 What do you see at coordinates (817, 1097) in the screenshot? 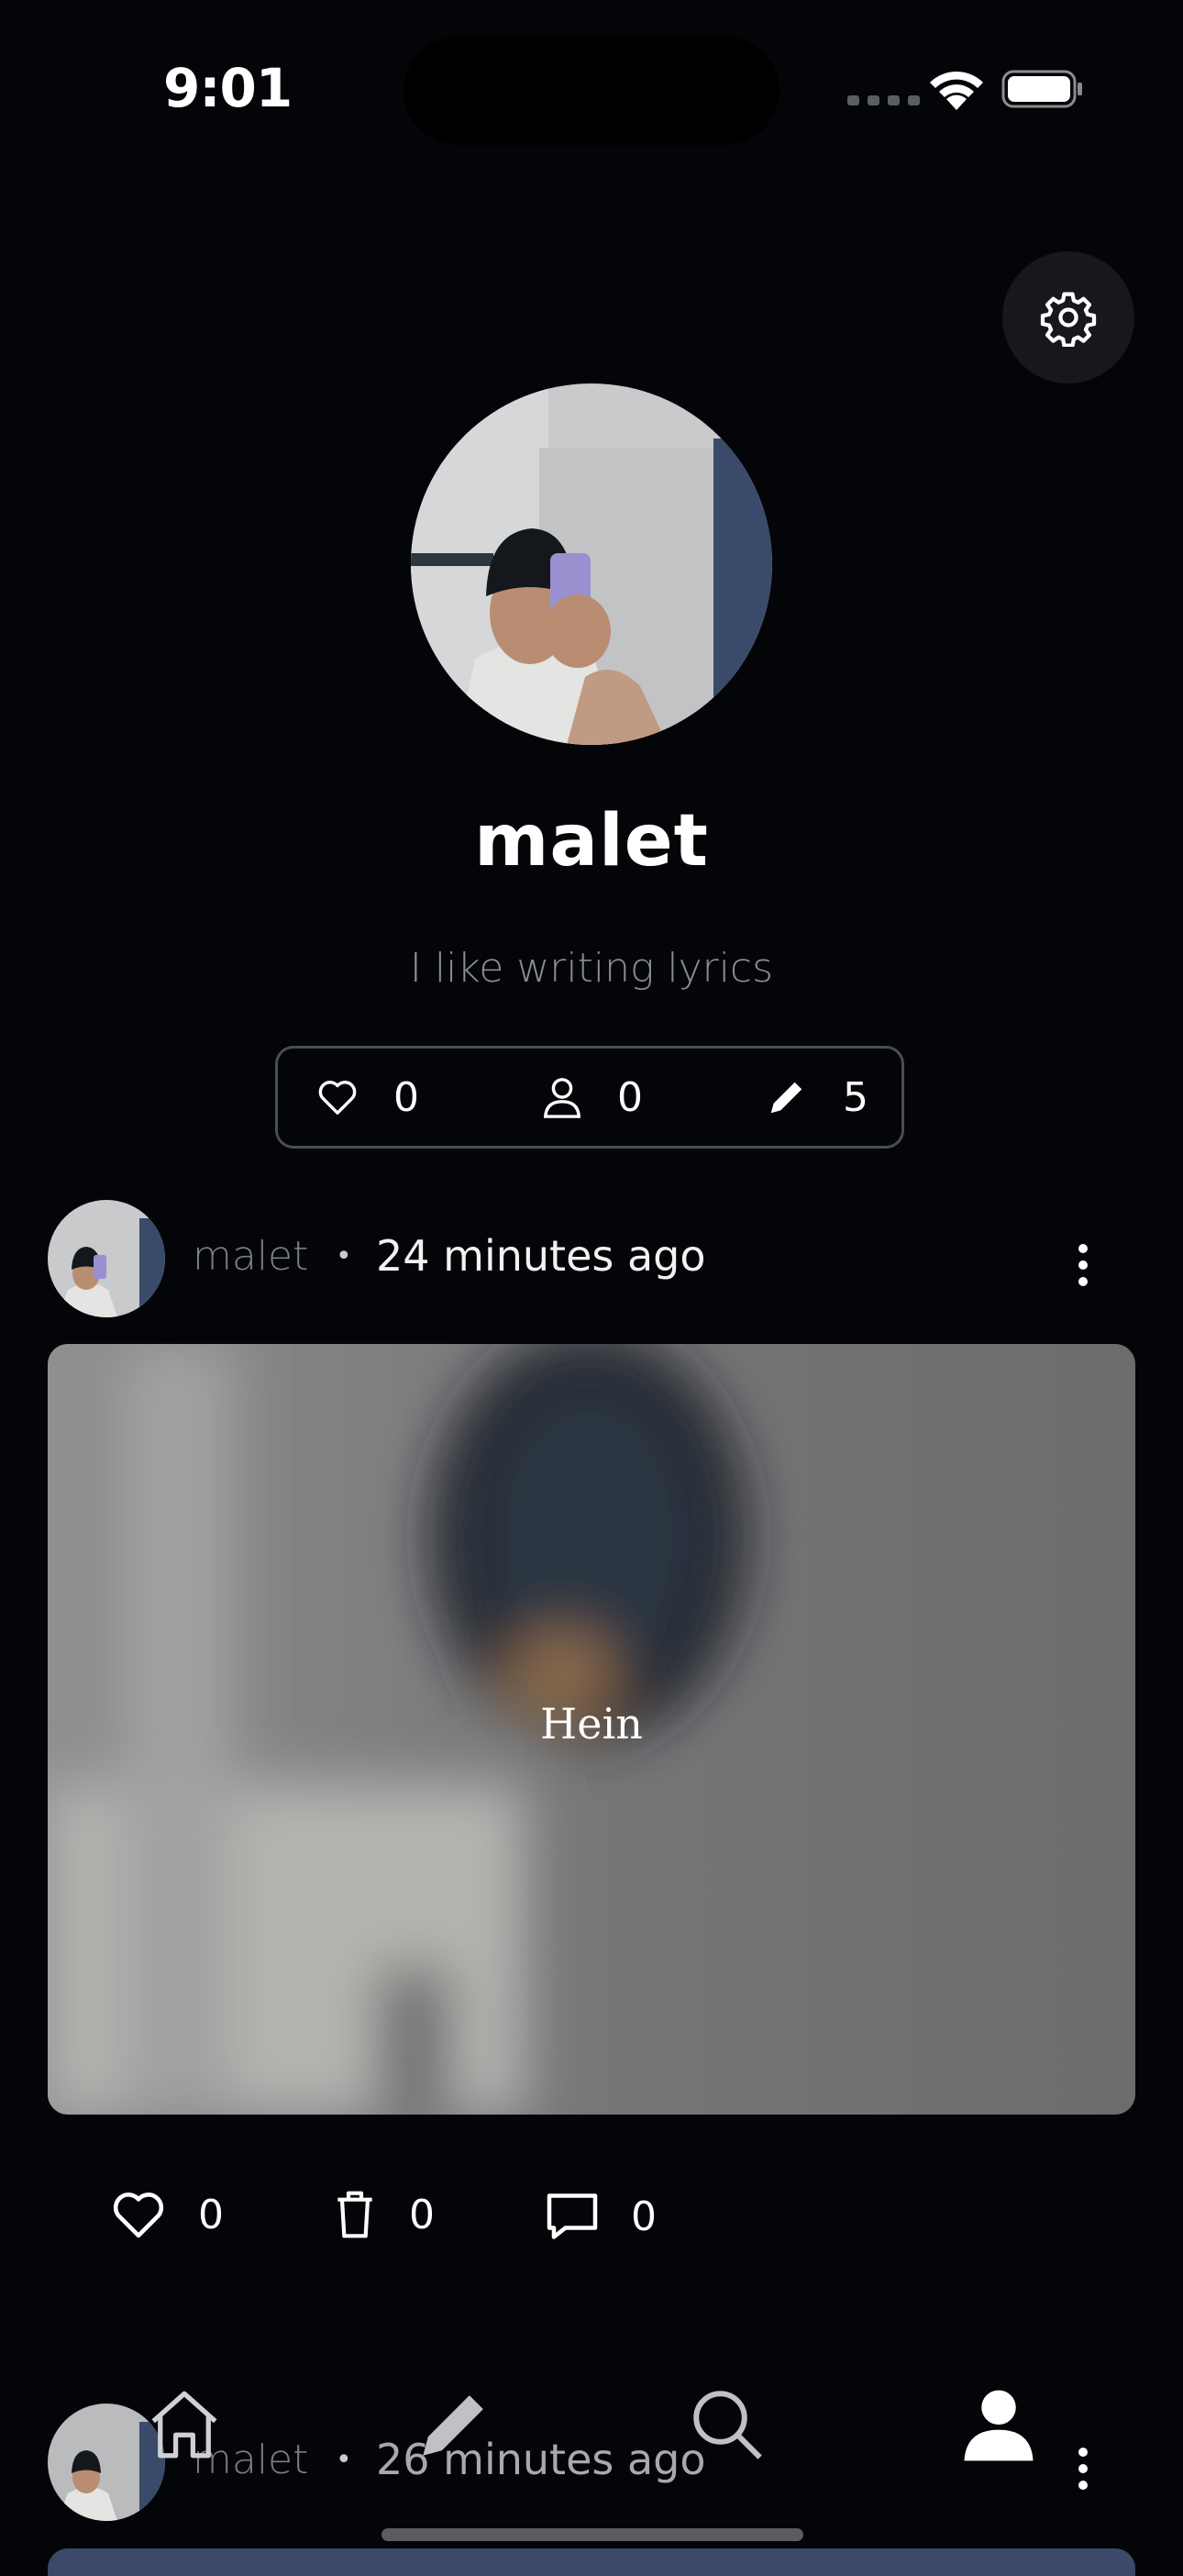
I see `stat-posts: 5` at bounding box center [817, 1097].